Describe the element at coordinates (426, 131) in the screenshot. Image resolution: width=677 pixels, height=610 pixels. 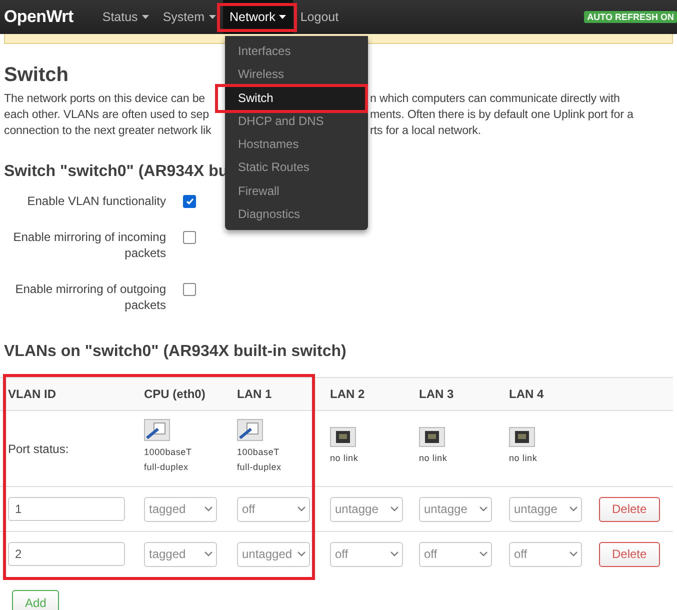
I see `description-text: rts for a local network.` at that location.